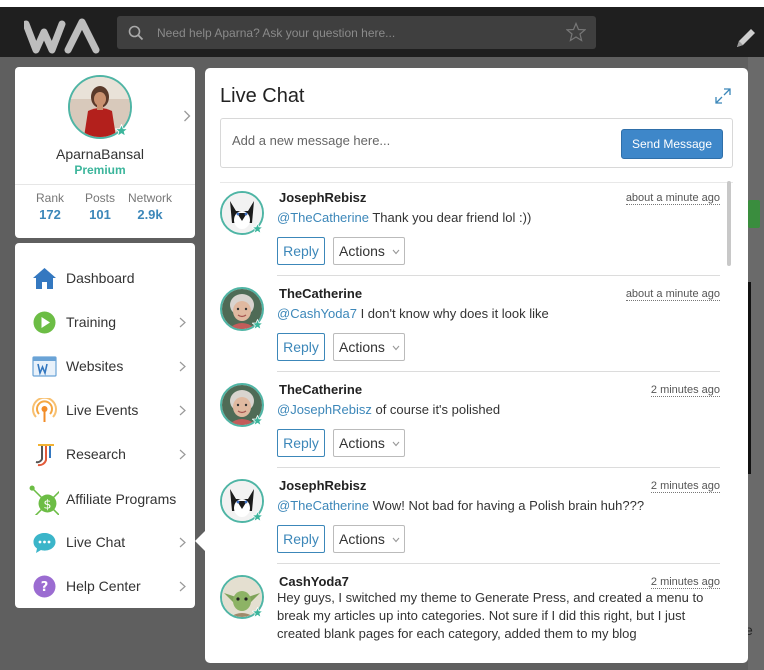 This screenshot has height=670, width=764. I want to click on website-icon, so click(44, 366).